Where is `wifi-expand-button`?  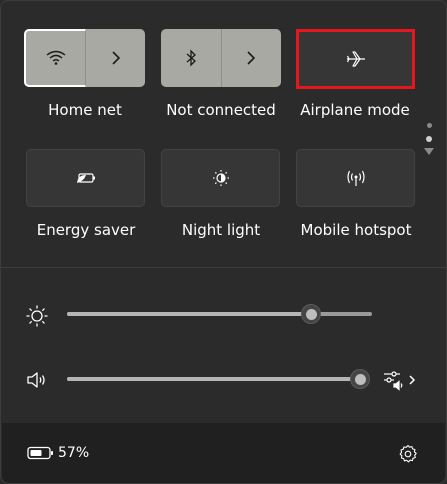
wifi-expand-button is located at coordinates (115, 58).